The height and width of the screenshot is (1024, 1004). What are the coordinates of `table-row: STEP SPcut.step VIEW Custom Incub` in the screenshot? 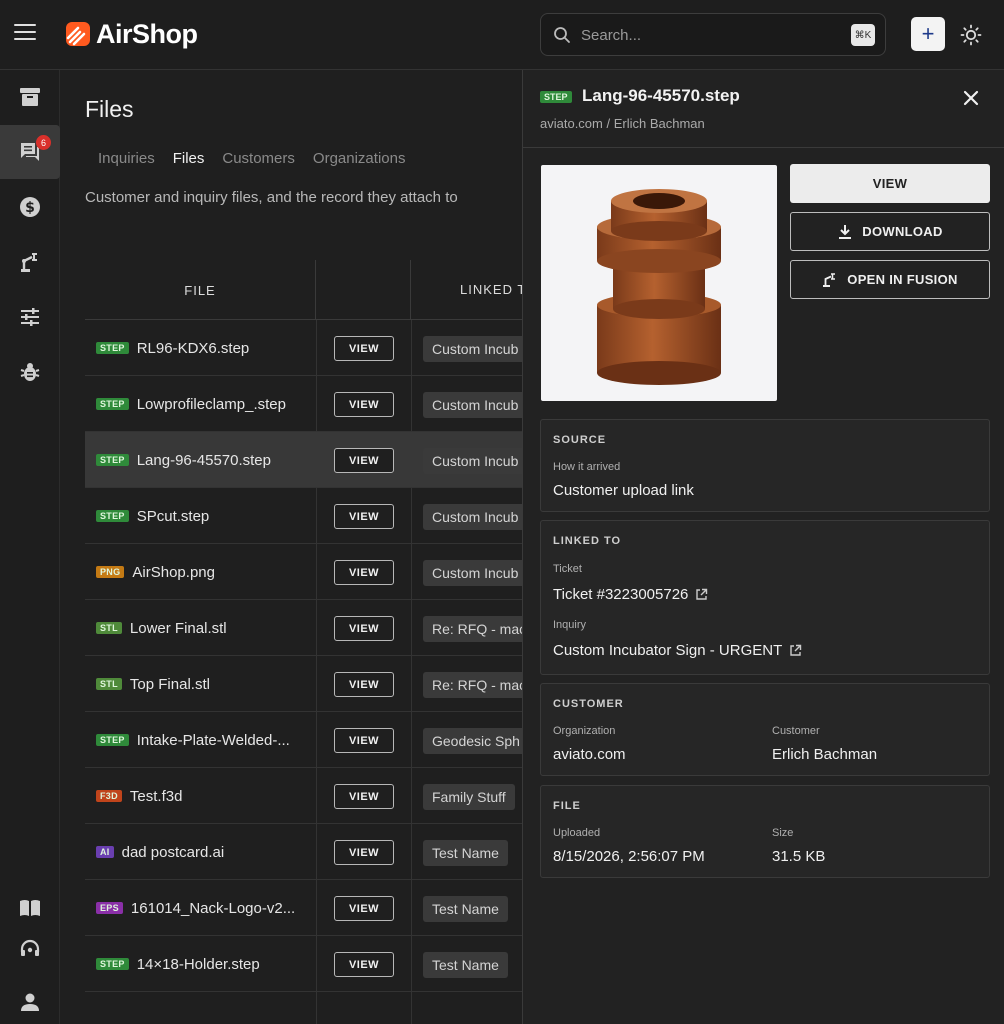 It's located at (303, 516).